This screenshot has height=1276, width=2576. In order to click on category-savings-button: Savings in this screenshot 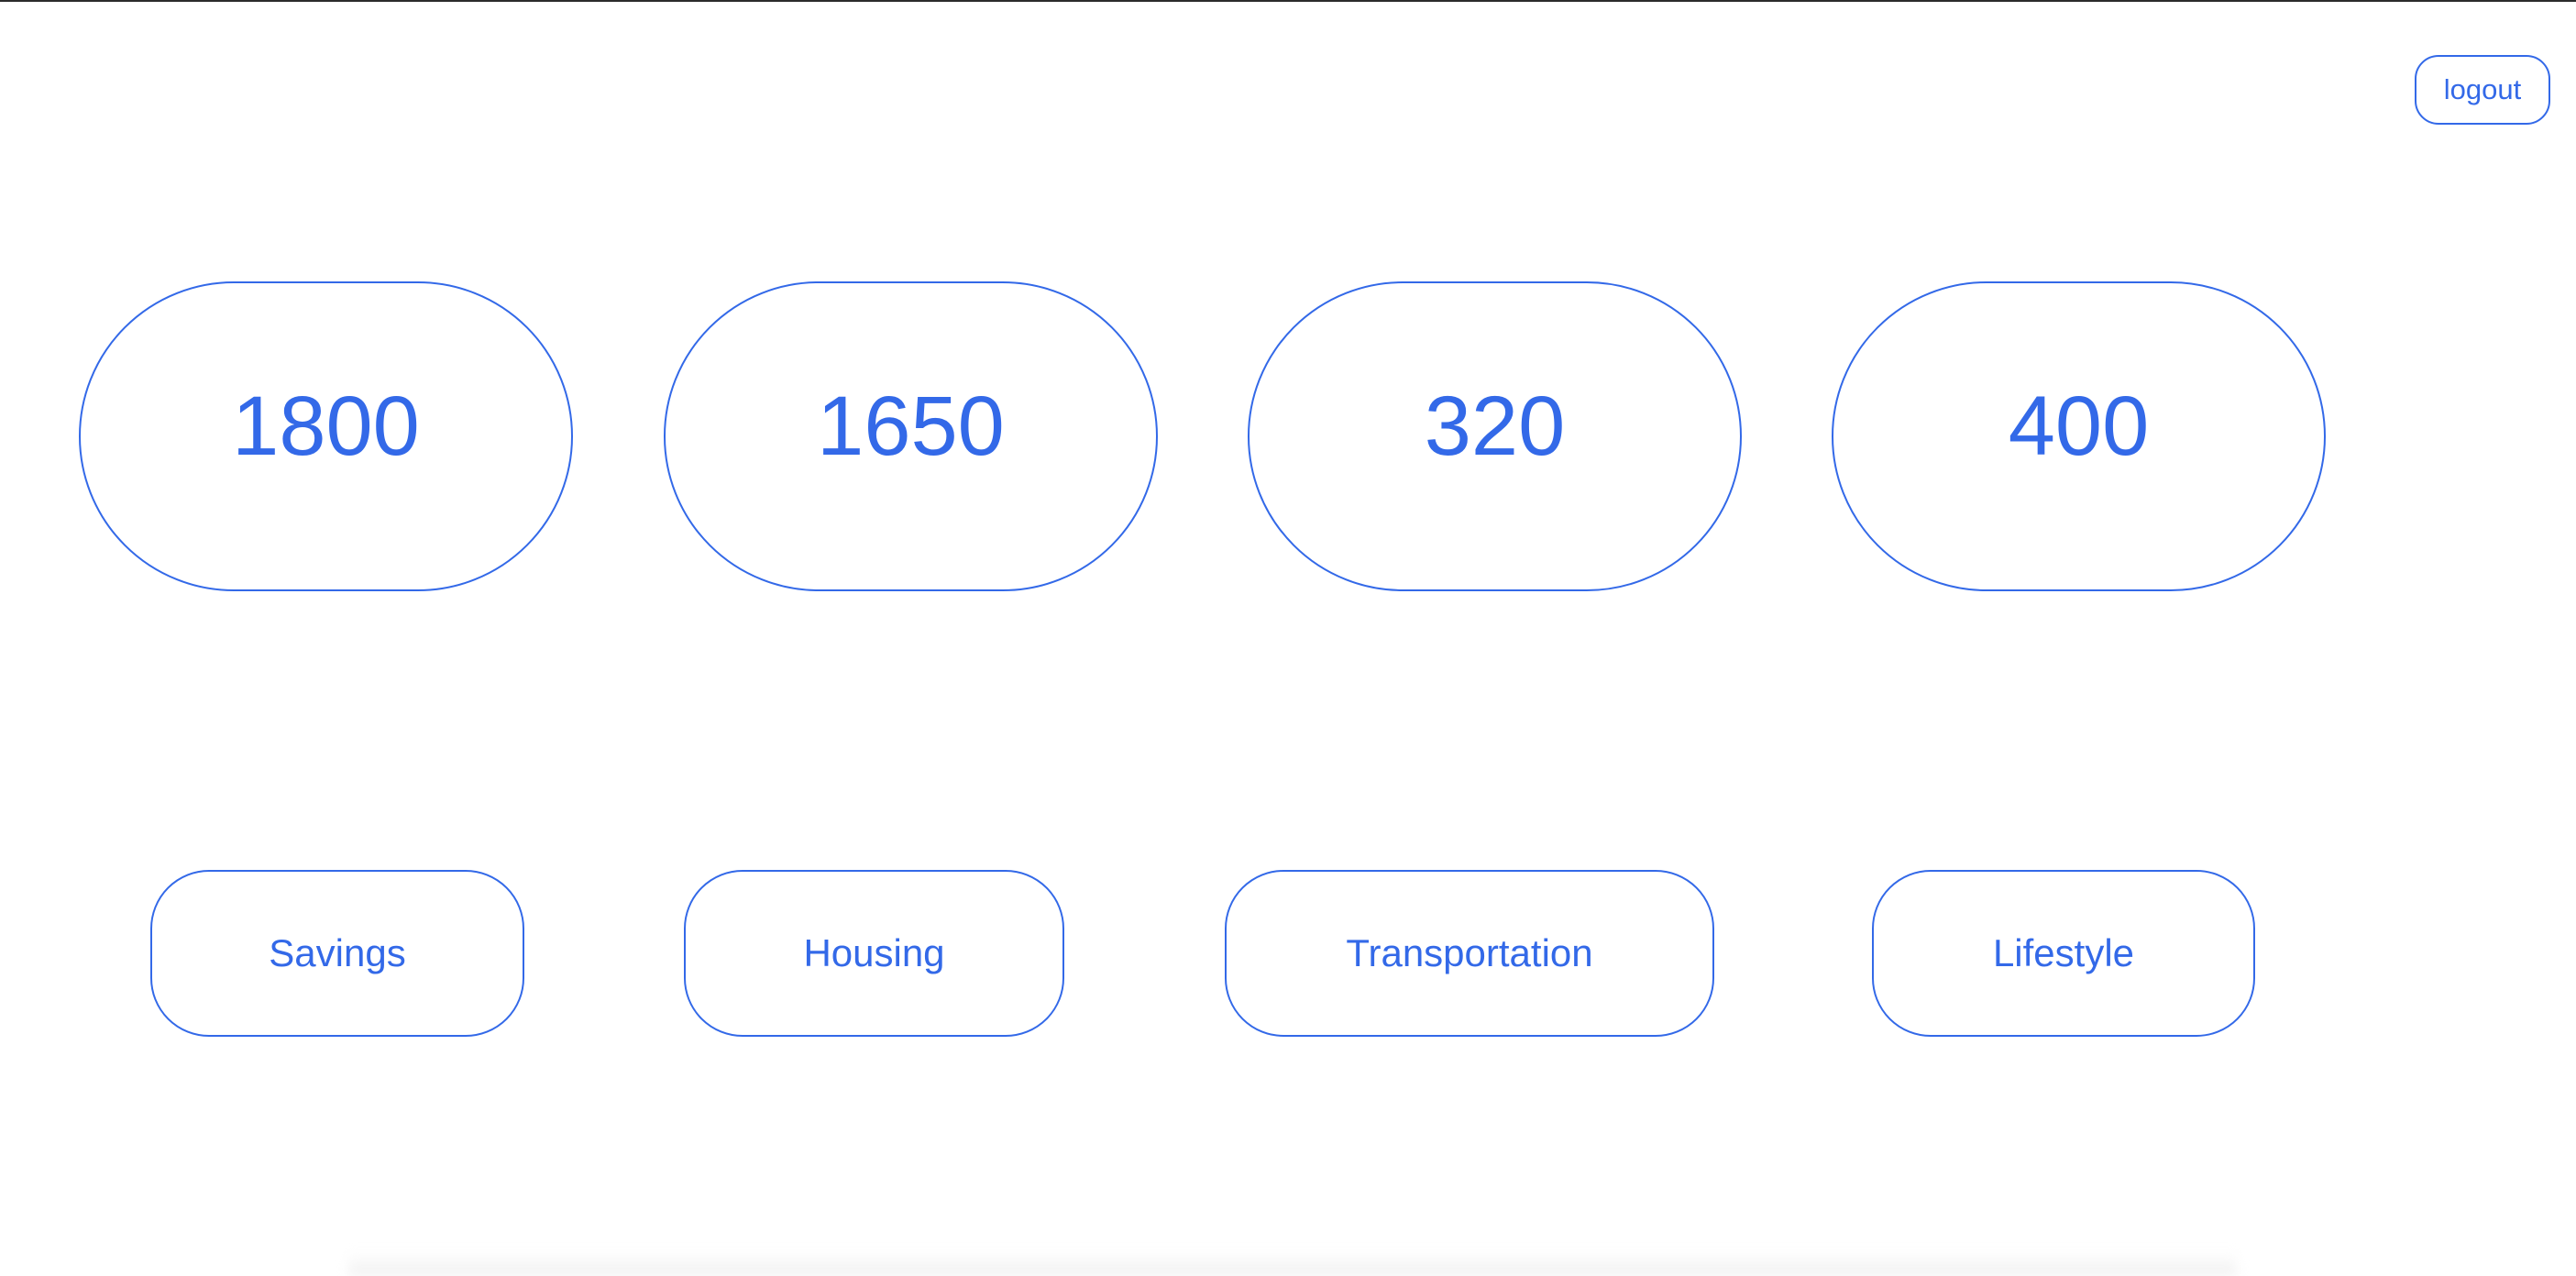, I will do `click(337, 953)`.